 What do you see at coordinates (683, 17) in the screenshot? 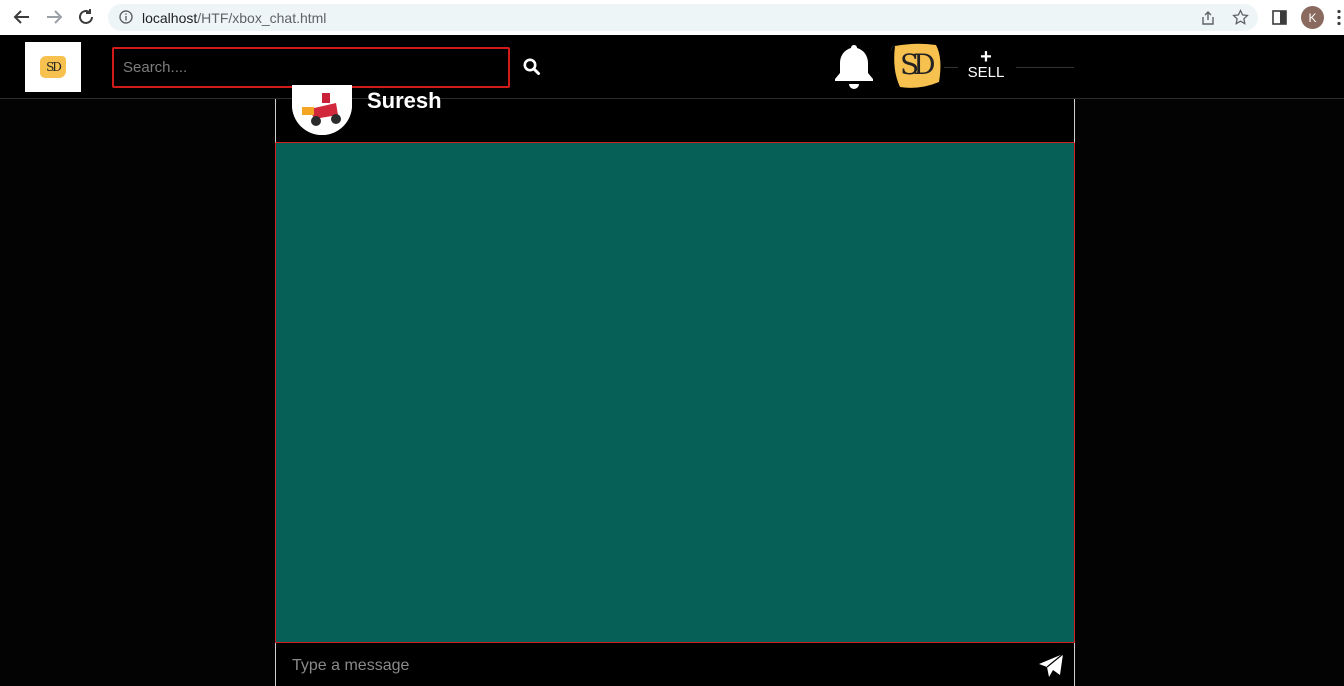
I see `address-bar: localhost/HTF/xbox_chat.html` at bounding box center [683, 17].